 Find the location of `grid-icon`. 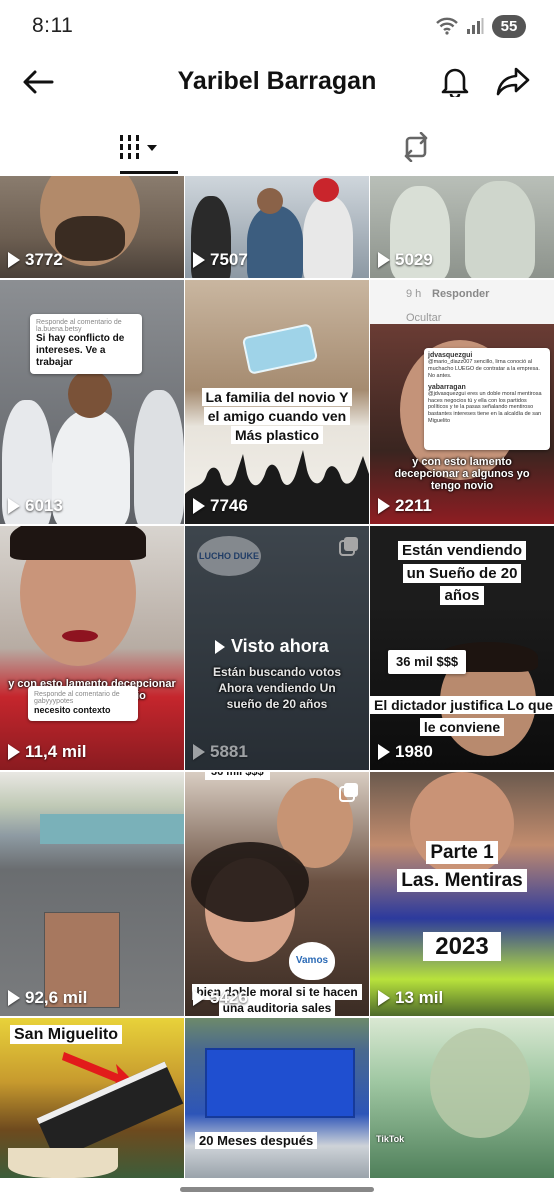

grid-icon is located at coordinates (138, 147).